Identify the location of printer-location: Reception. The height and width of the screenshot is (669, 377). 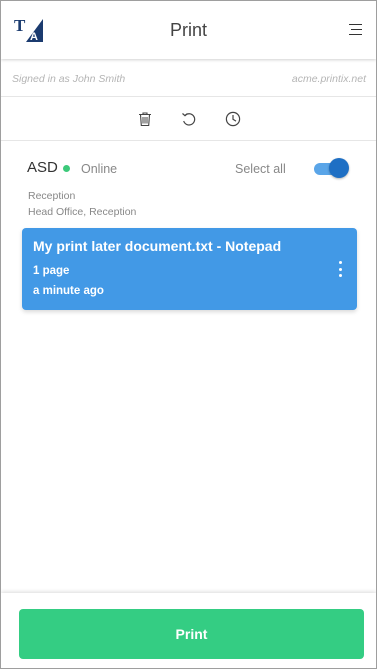
(52, 196).